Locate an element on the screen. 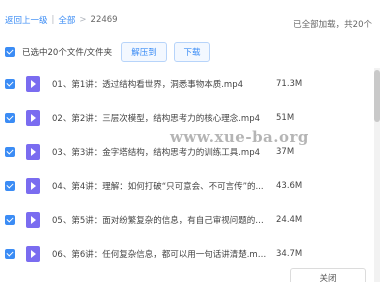 This screenshot has width=380, height=282. select-all-checkbox is located at coordinates (10, 52).